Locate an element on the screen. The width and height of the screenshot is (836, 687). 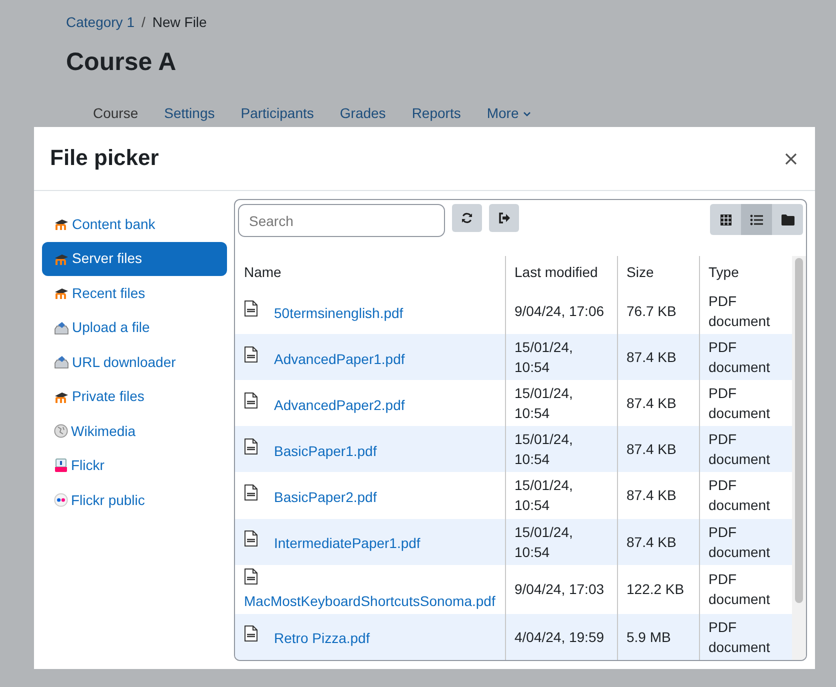
repository-item: URL downloader is located at coordinates (134, 362).